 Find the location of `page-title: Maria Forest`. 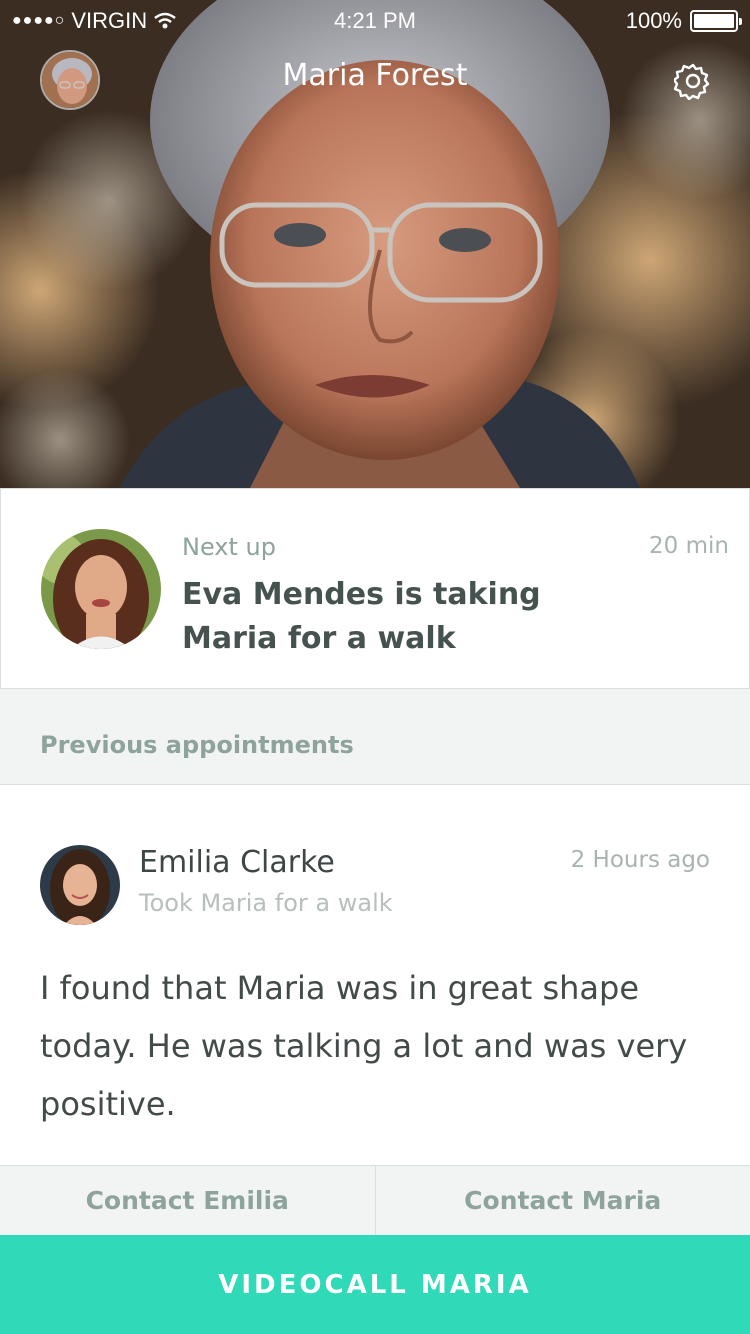

page-title: Maria Forest is located at coordinates (375, 75).